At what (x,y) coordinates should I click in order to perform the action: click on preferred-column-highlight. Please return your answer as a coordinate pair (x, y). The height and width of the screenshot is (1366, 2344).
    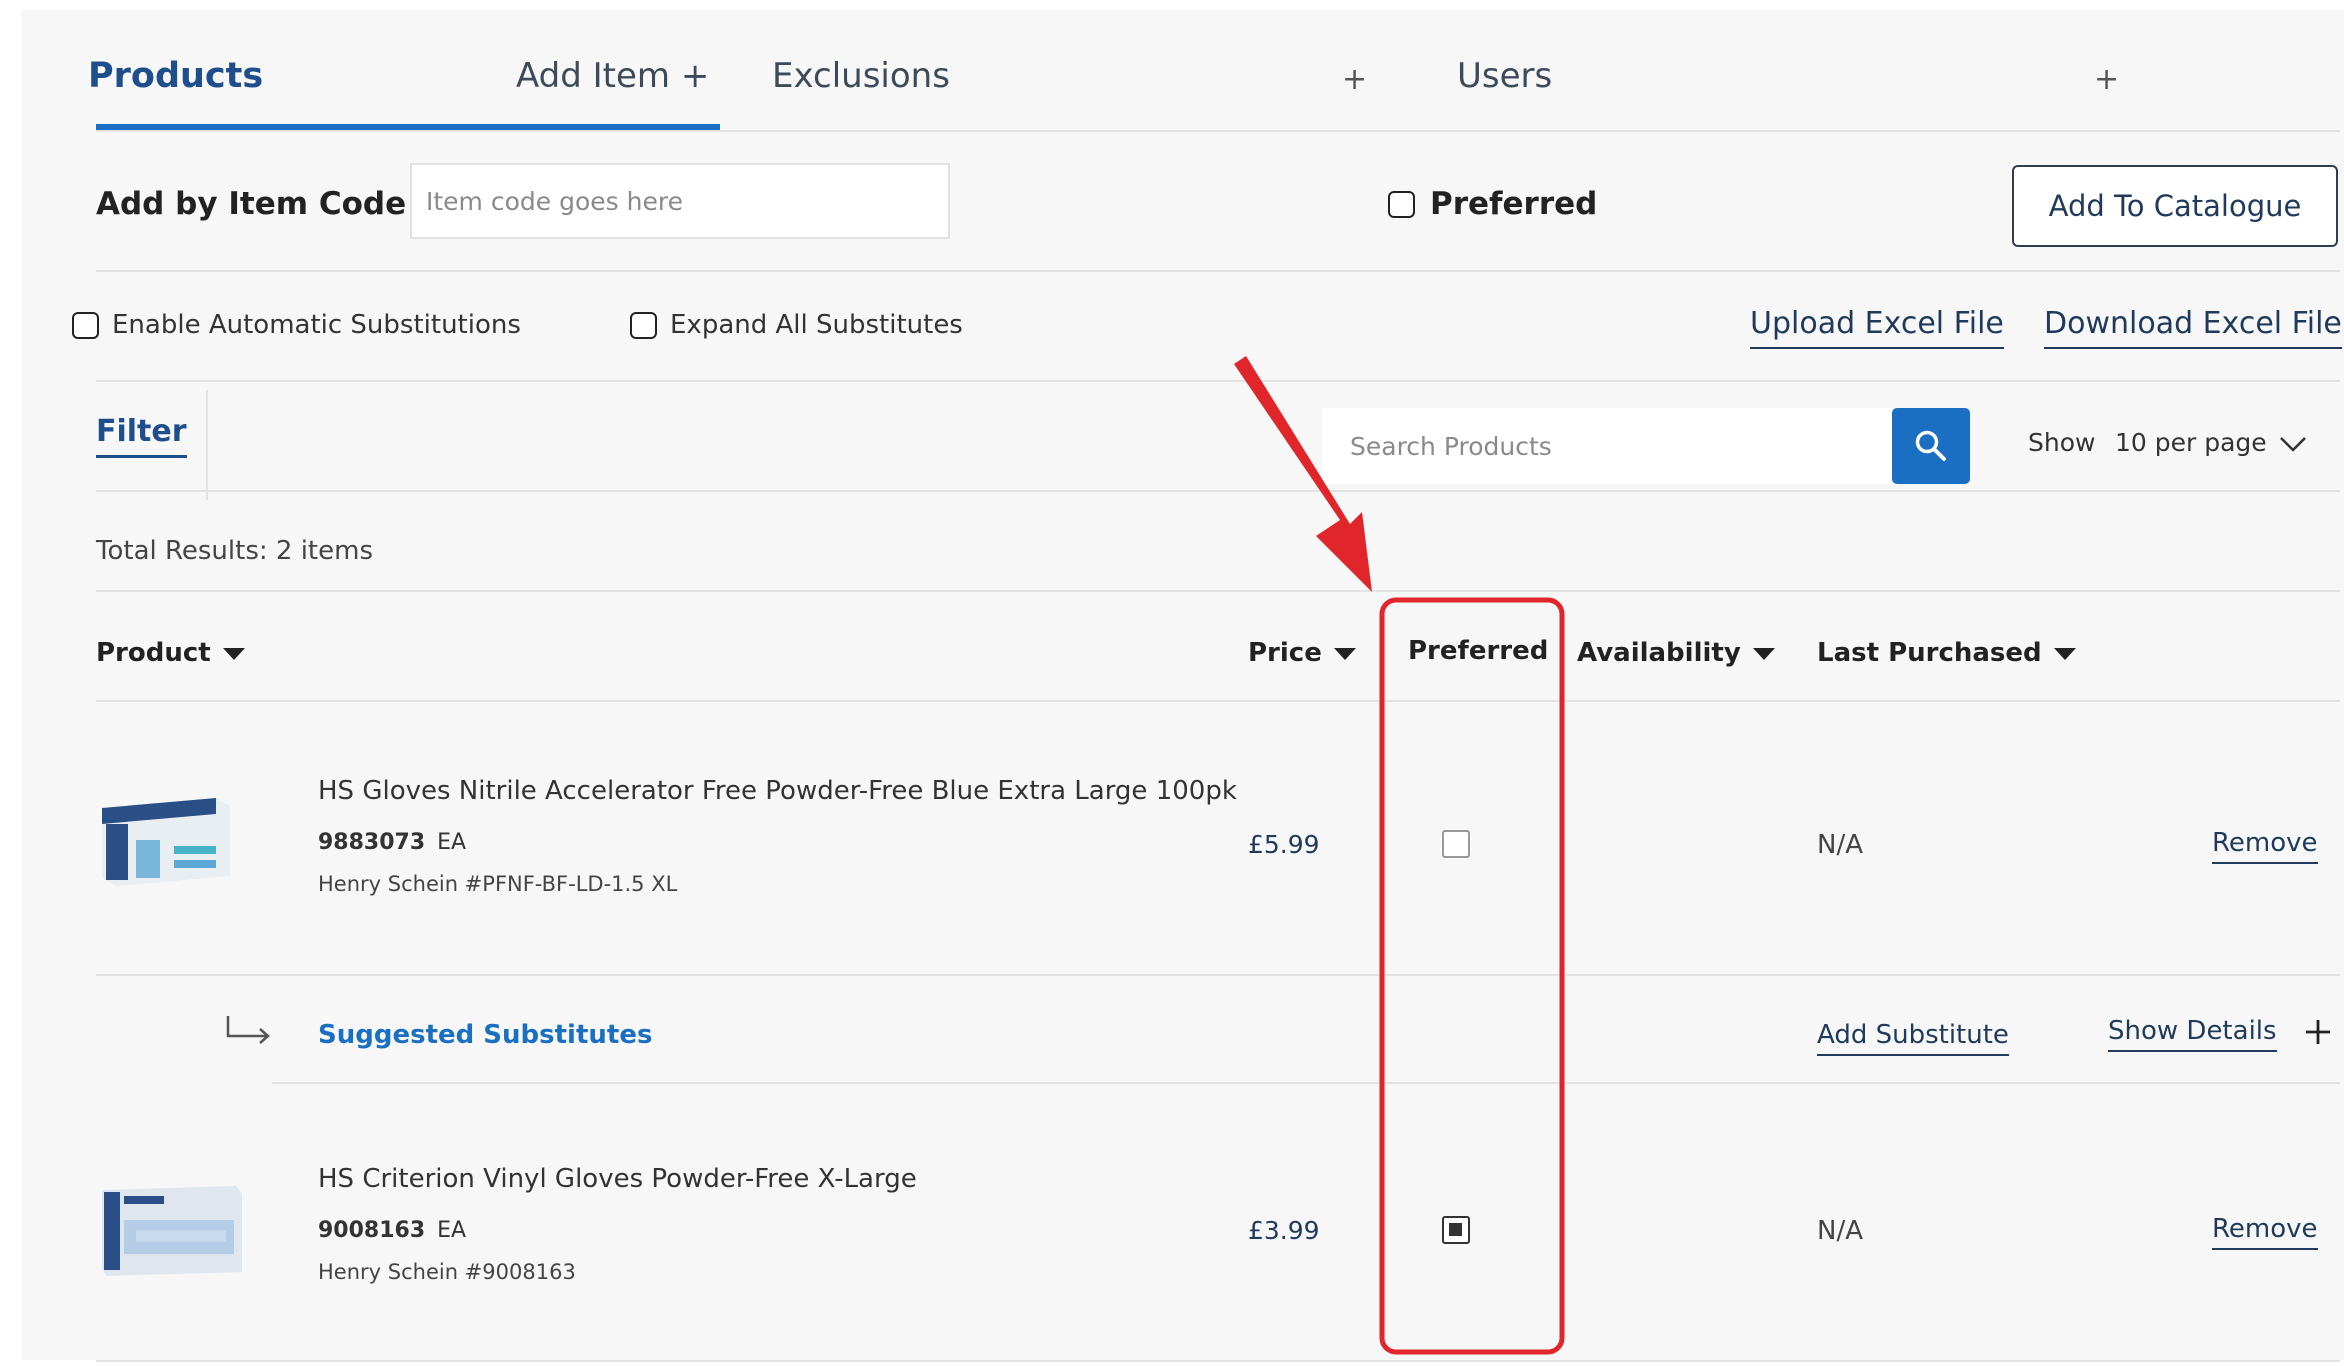
    Looking at the image, I should click on (1472, 976).